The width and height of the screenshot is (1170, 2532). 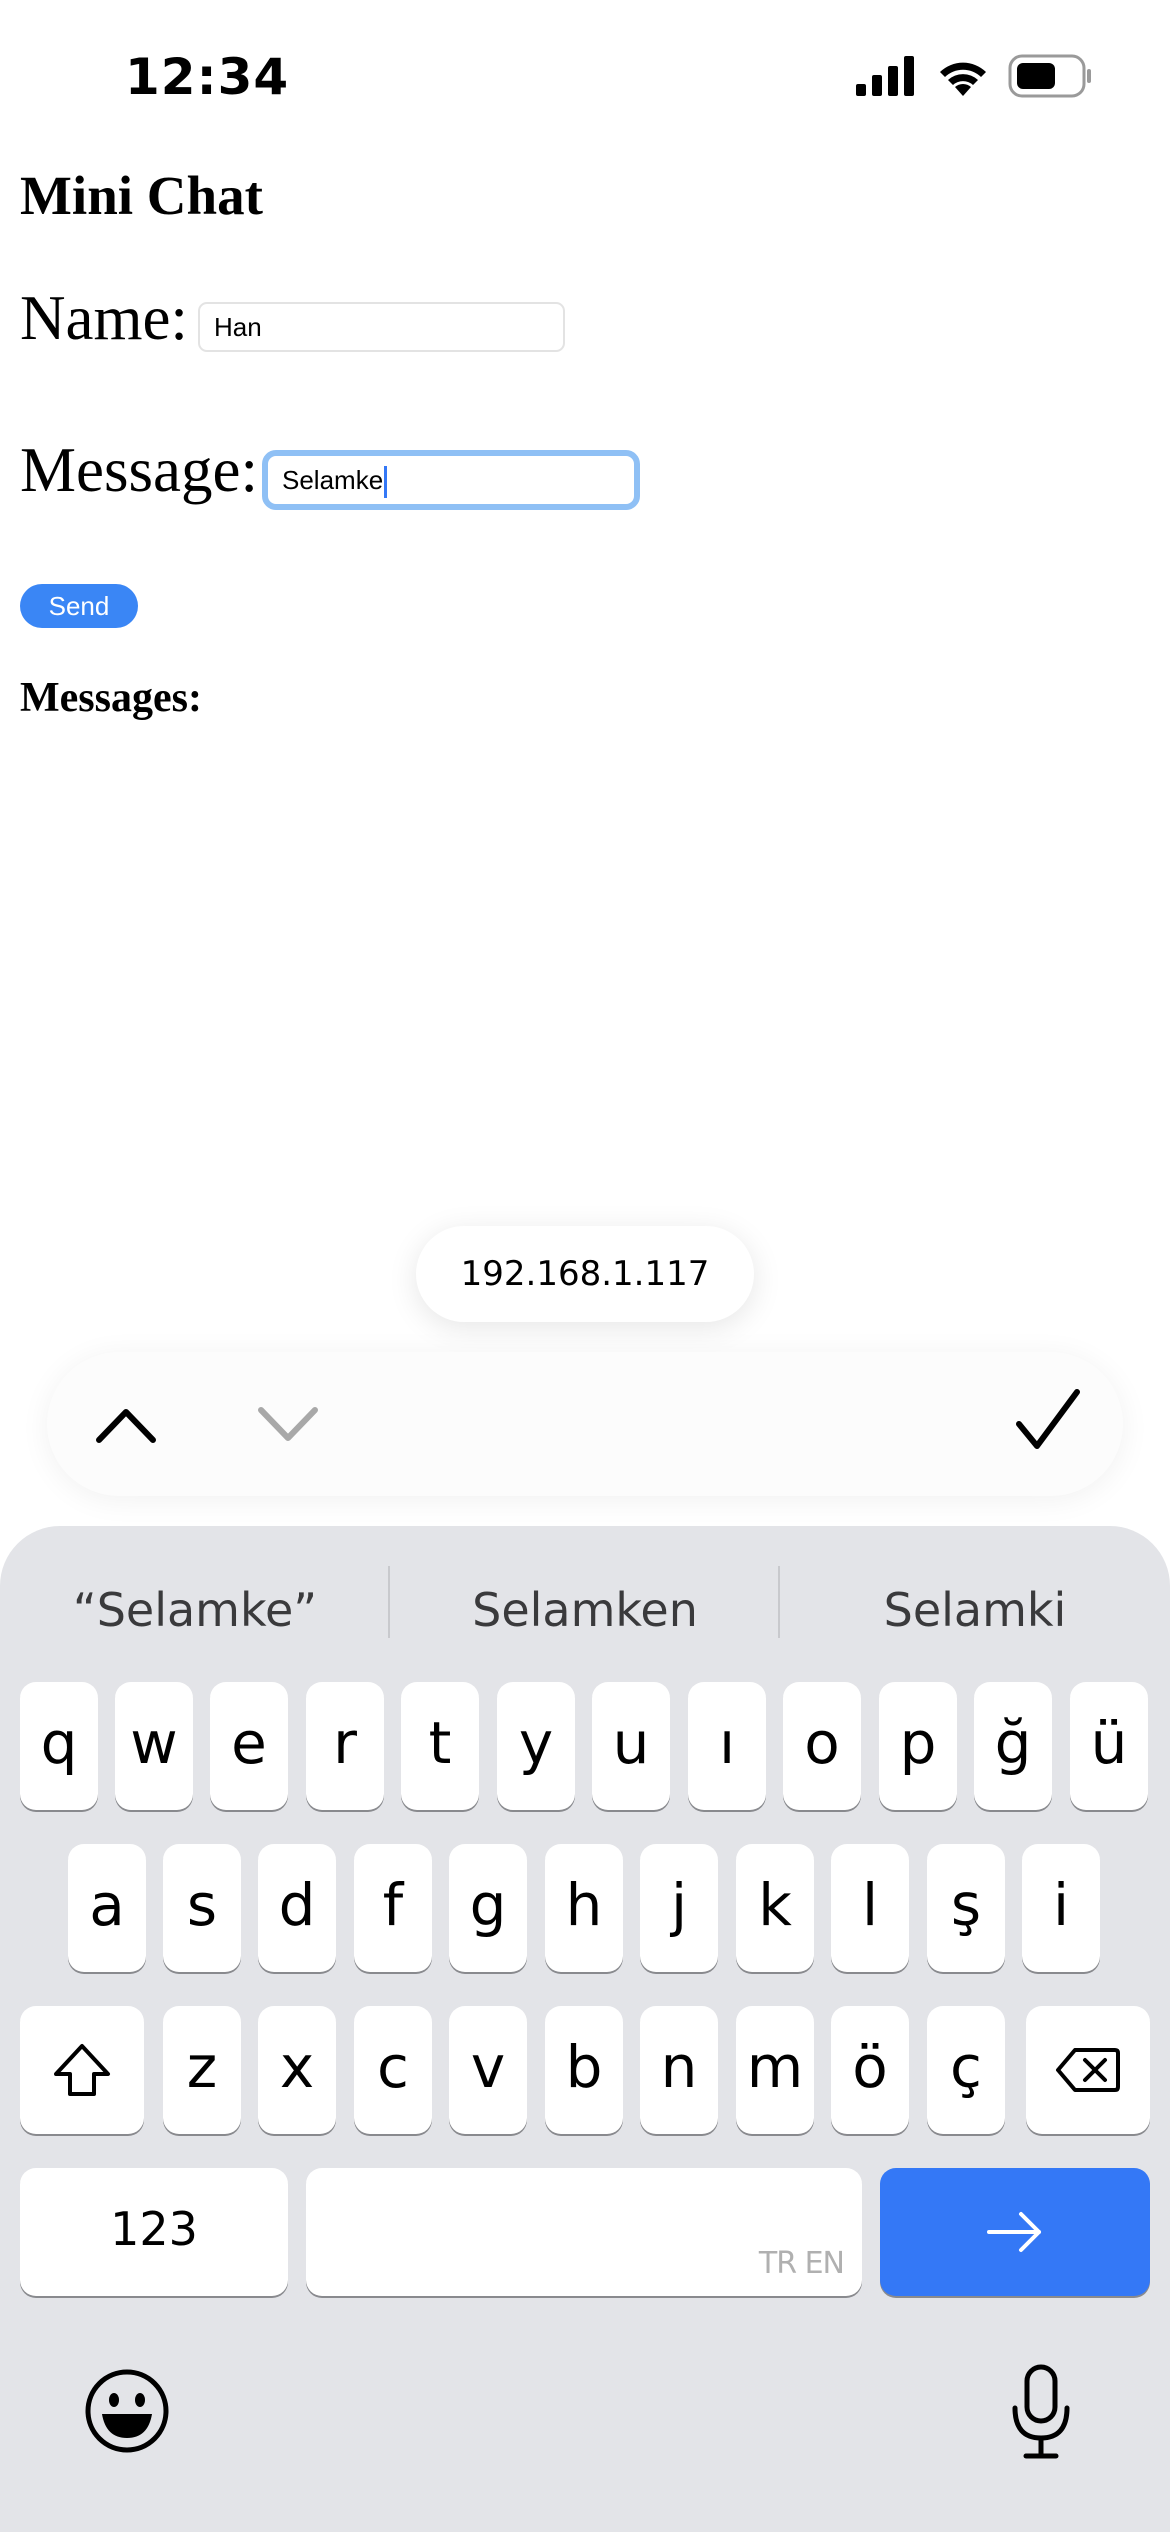 I want to click on key-y: y, so click(x=536, y=1746).